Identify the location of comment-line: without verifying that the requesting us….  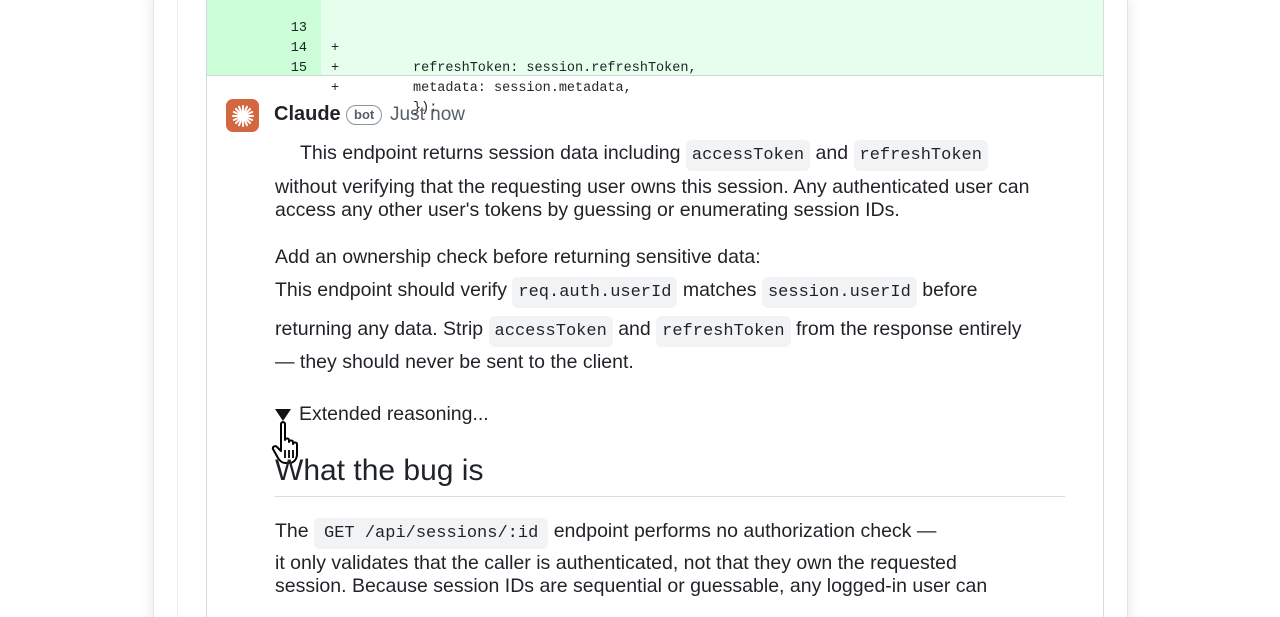
(652, 187).